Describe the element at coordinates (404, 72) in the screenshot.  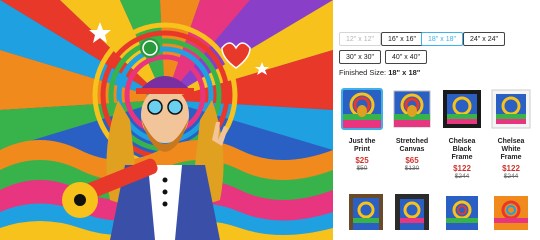
I see `finished-size-value: 18" x 18"` at that location.